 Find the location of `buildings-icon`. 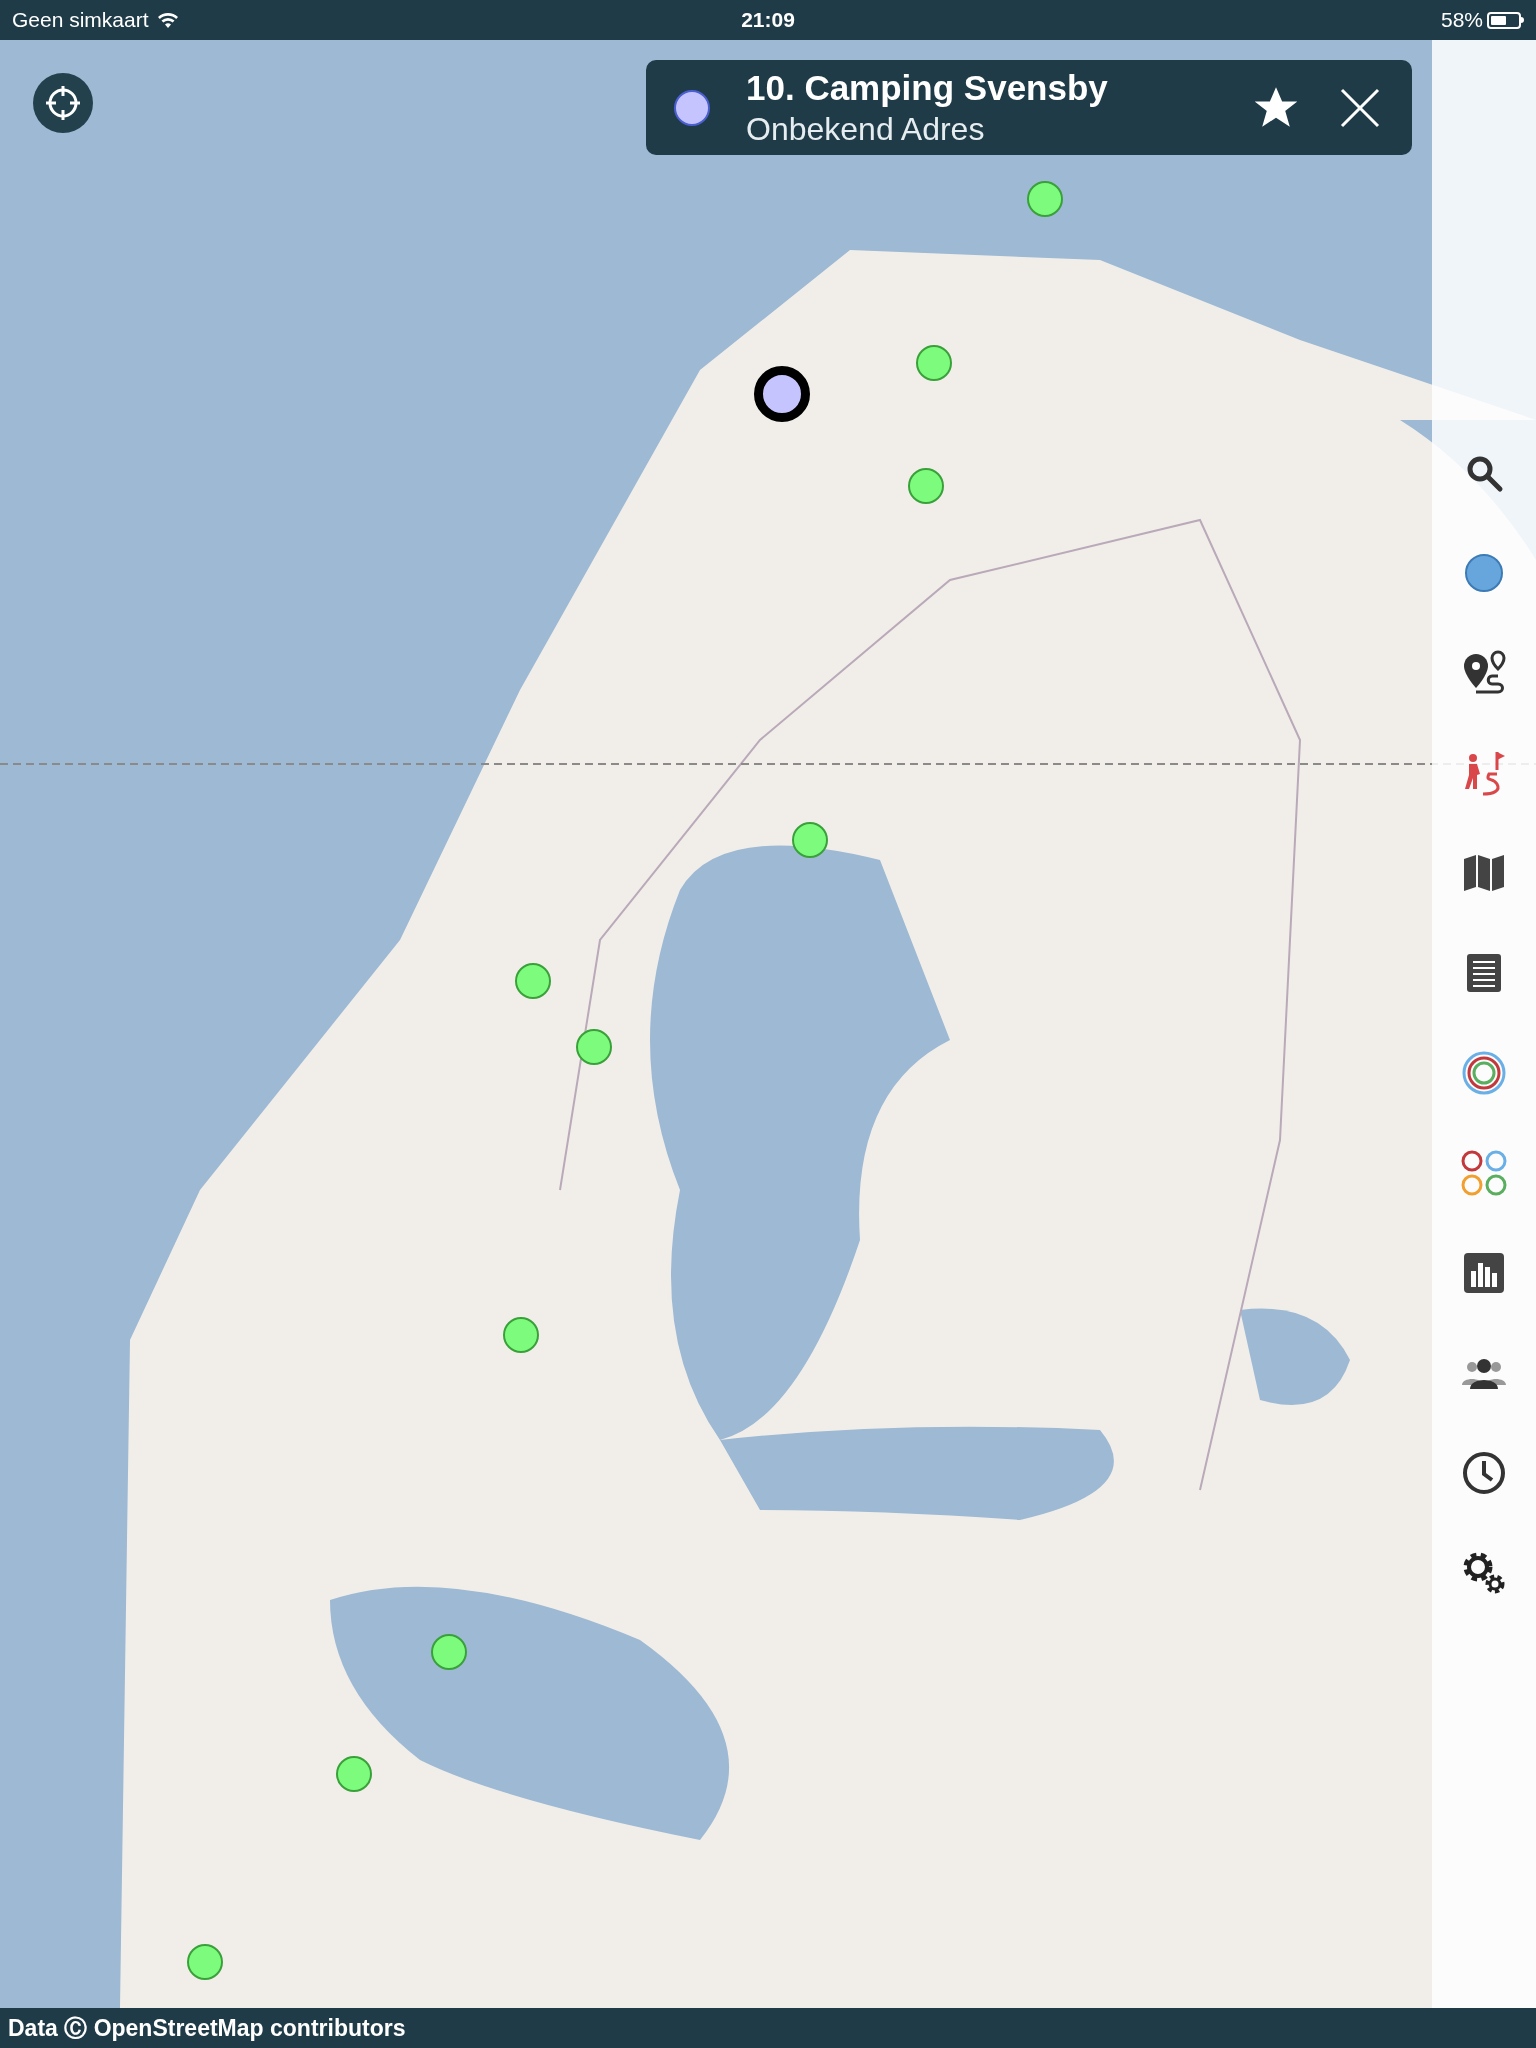

buildings-icon is located at coordinates (1484, 1273).